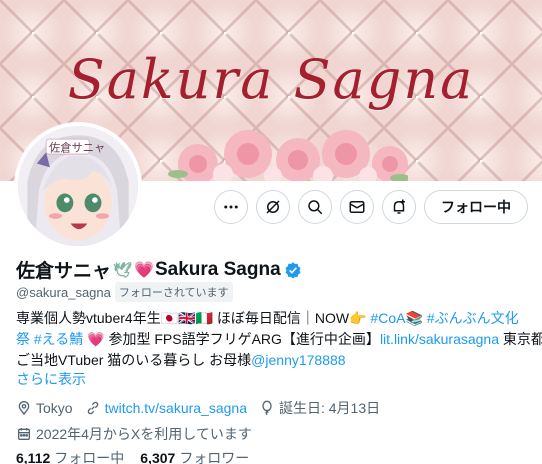  What do you see at coordinates (387, 318) in the screenshot?
I see `hashtag-link: #CoA` at bounding box center [387, 318].